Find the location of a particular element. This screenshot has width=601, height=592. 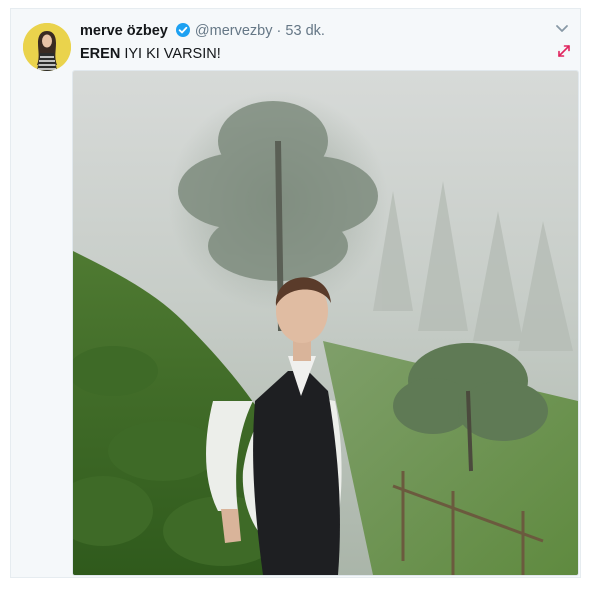

tweet-header: merve özbey @mervezby · 53 dk. is located at coordinates (202, 32).